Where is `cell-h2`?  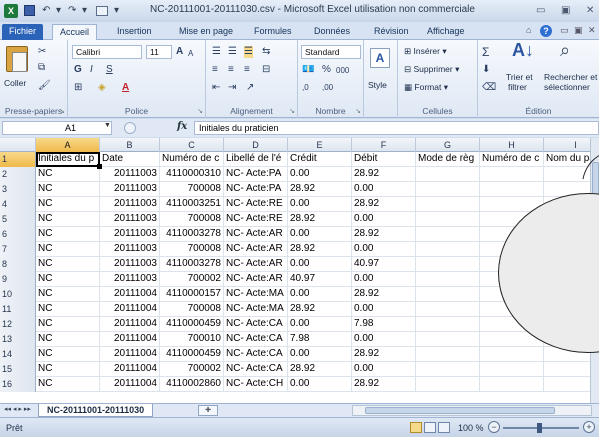 cell-h2 is located at coordinates (512, 174).